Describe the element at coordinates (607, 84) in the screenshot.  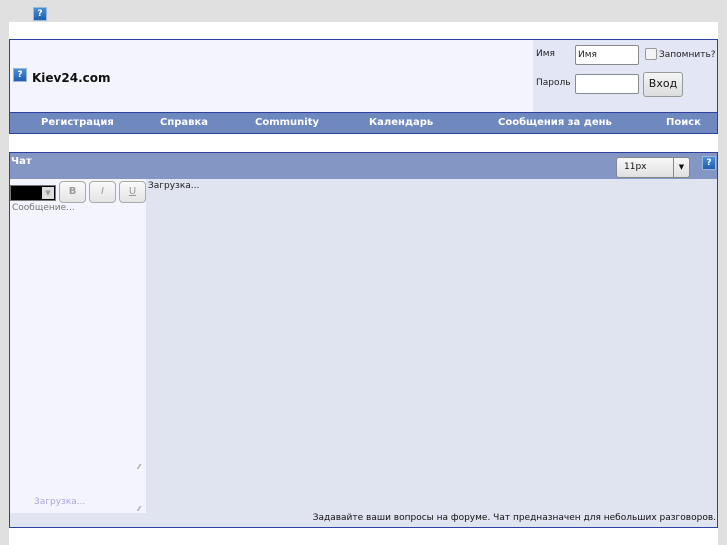
I see `password-input` at that location.